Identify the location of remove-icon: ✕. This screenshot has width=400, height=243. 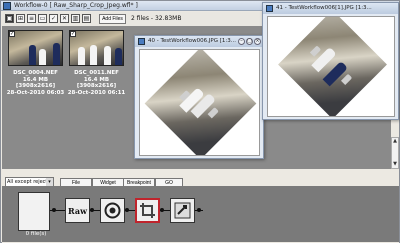
(64, 18).